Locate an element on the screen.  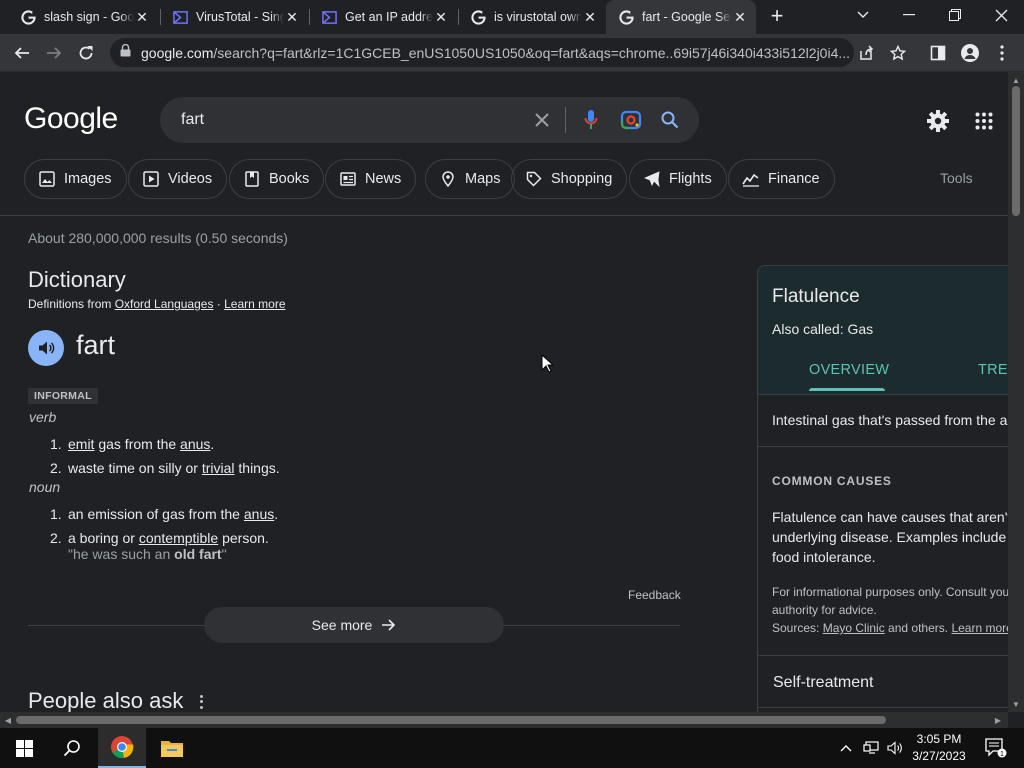
side-panel-icon is located at coordinates (938, 53).